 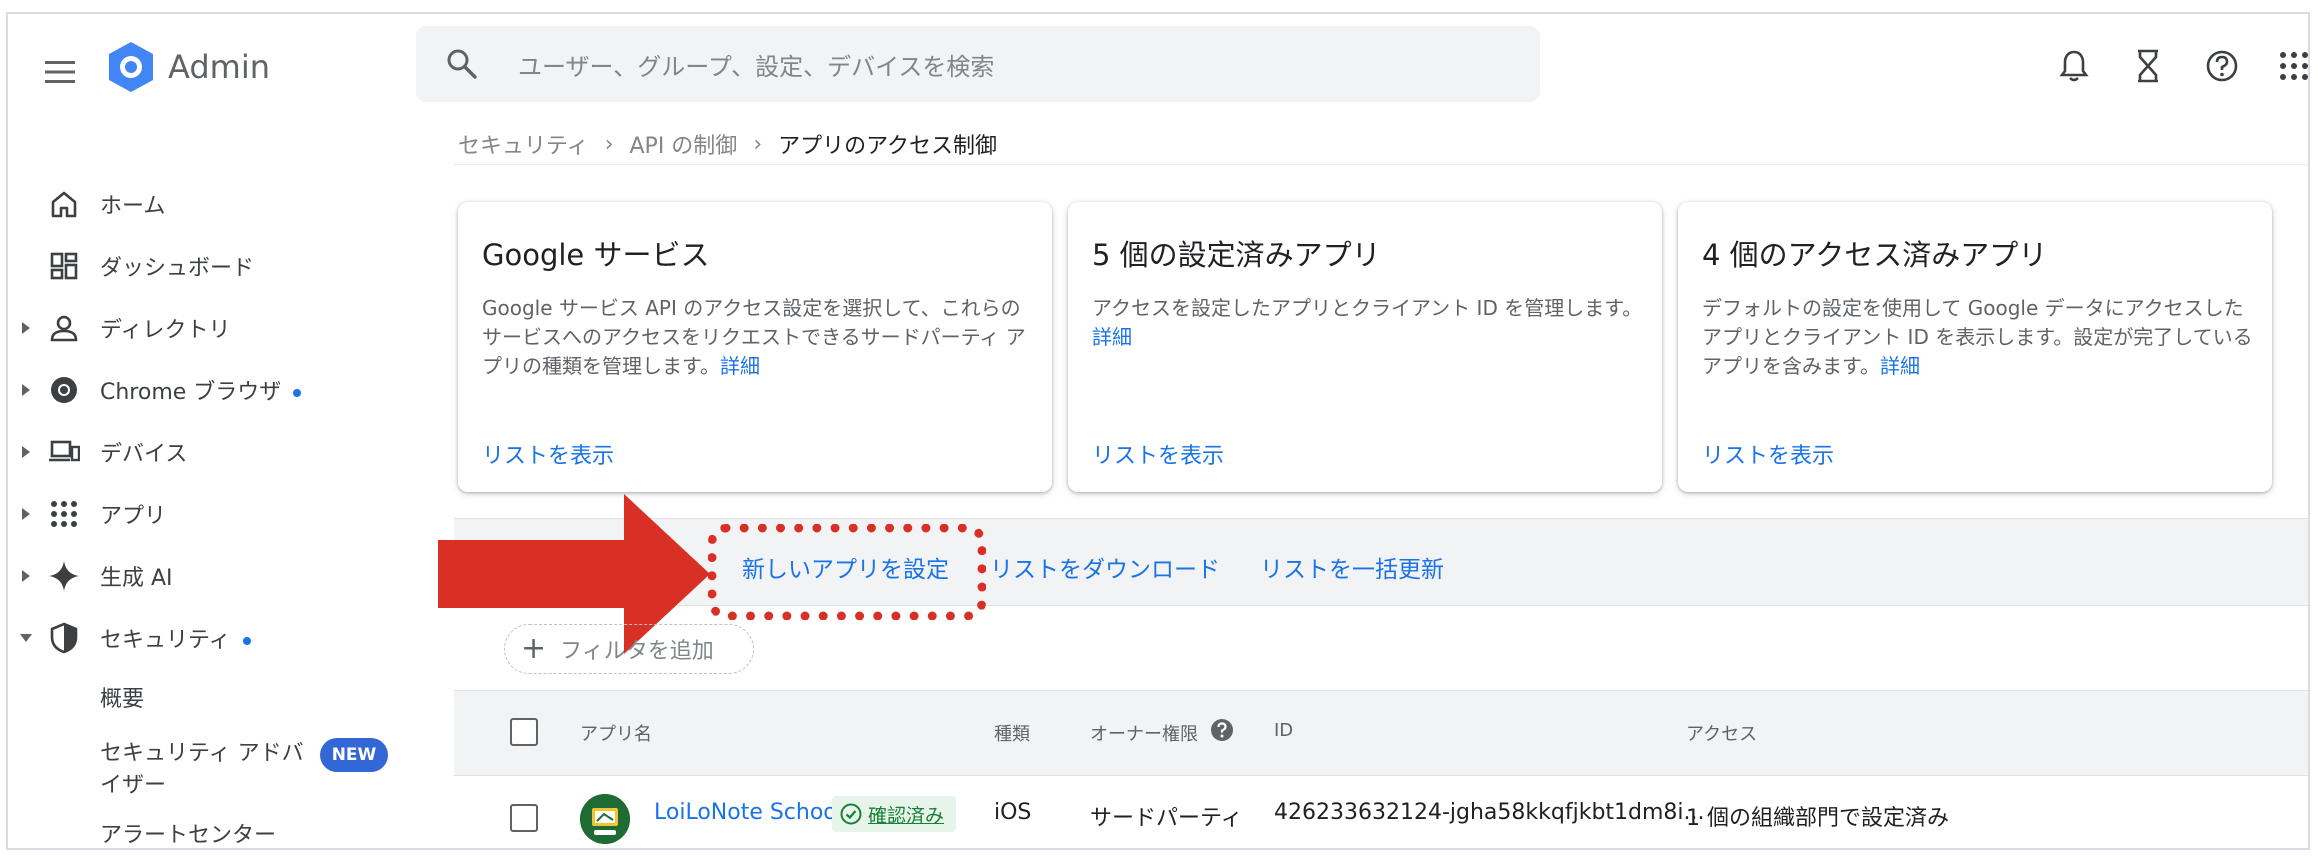 I want to click on sparkle-icon, so click(x=64, y=576).